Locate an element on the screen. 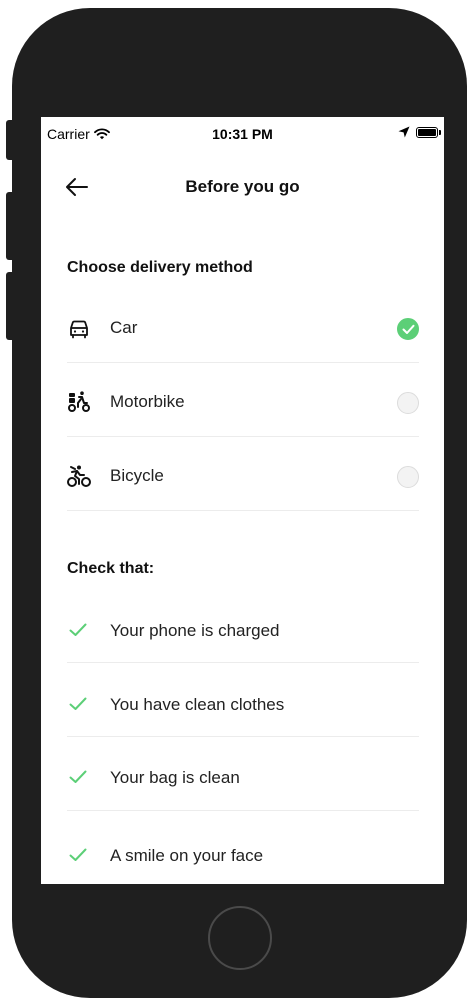 This screenshot has height=998, width=467. checklist-item: You have clean clothes is located at coordinates (243, 700).